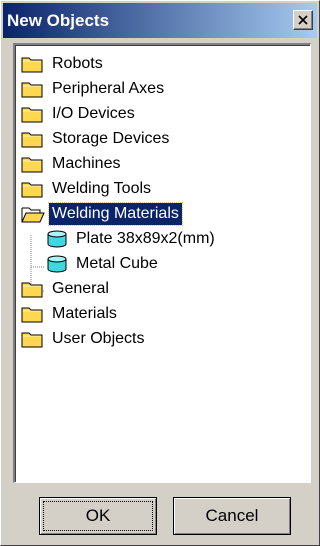 This screenshot has height=546, width=320. What do you see at coordinates (80, 288) in the screenshot?
I see `tree-item-label: General` at bounding box center [80, 288].